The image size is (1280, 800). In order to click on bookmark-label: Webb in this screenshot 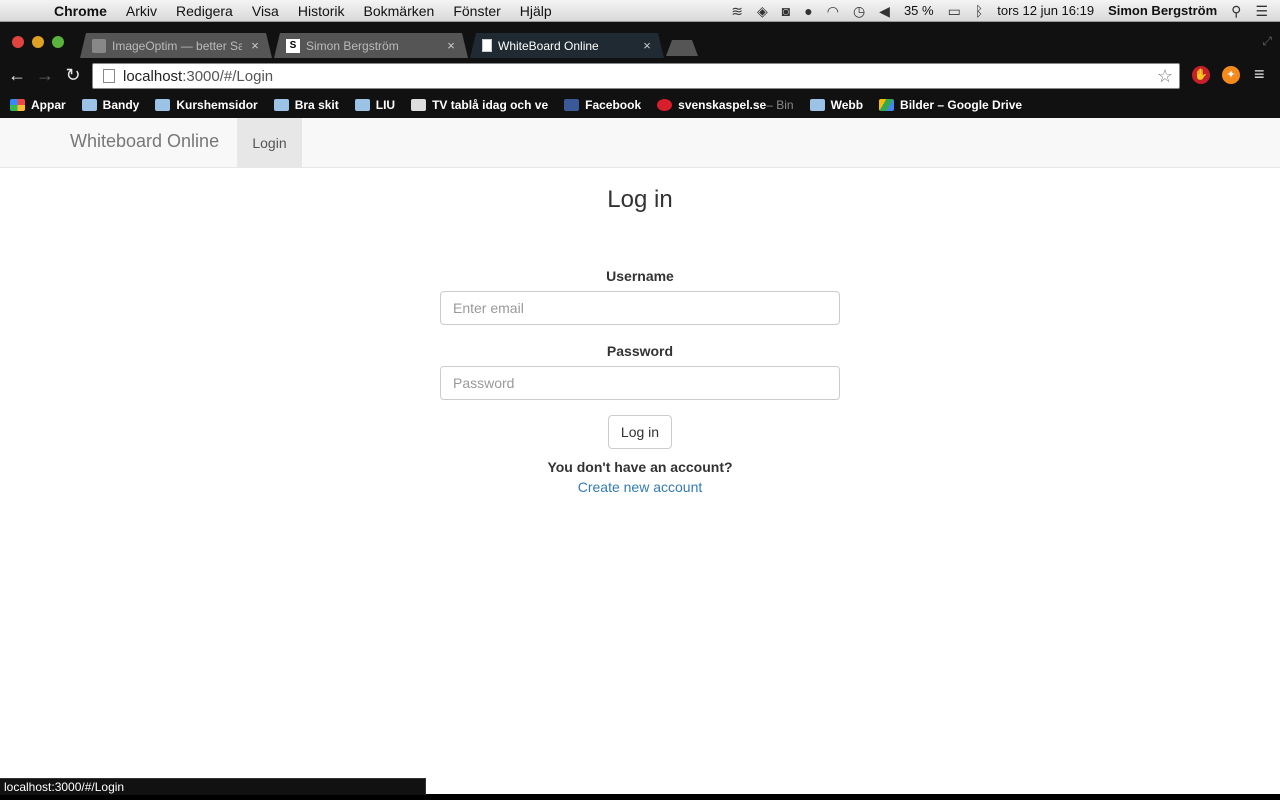, I will do `click(847, 105)`.